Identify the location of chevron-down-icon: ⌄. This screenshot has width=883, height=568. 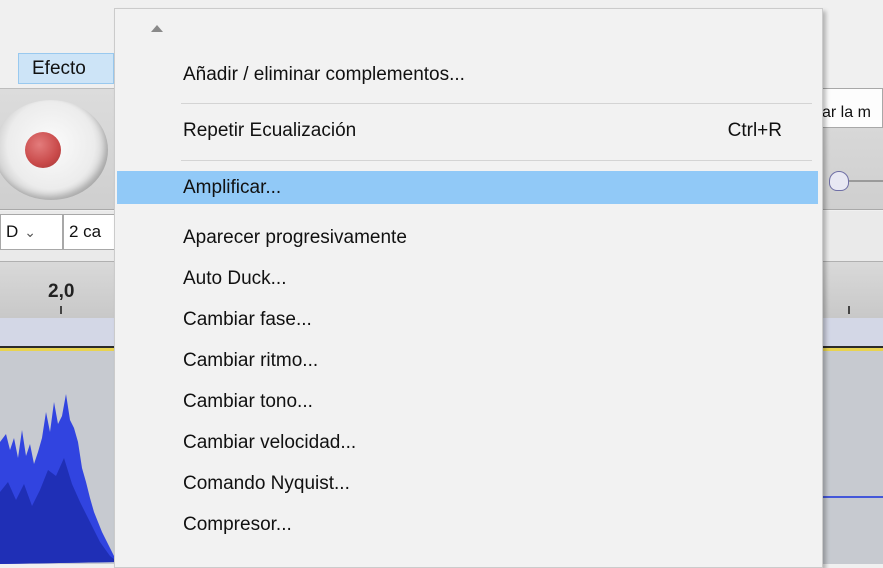
(30, 232).